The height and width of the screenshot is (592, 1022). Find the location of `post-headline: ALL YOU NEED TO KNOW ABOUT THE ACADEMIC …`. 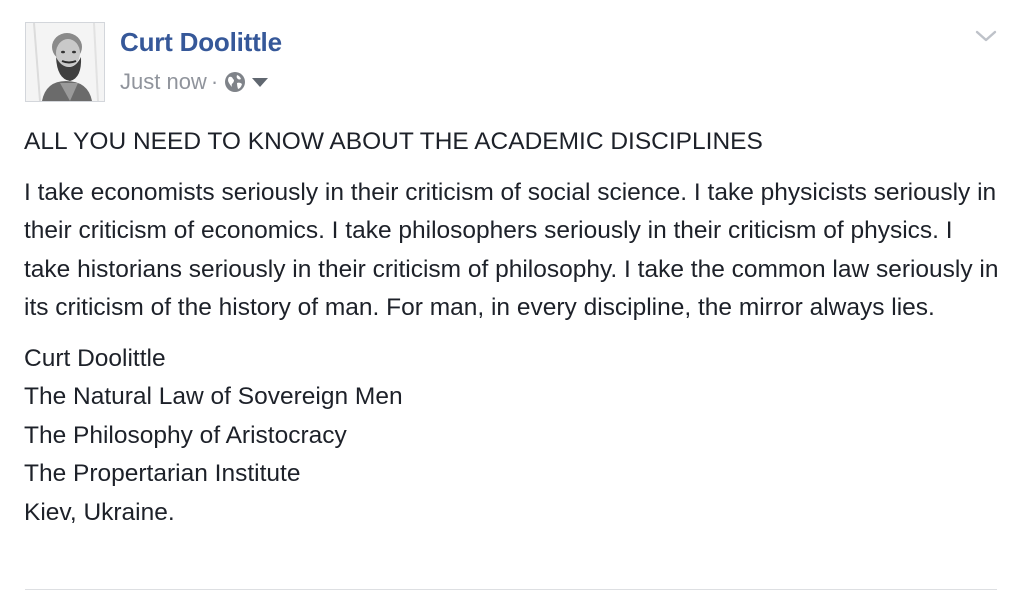

post-headline: ALL YOU NEED TO KNOW ABOUT THE ACADEMIC … is located at coordinates (393, 141).